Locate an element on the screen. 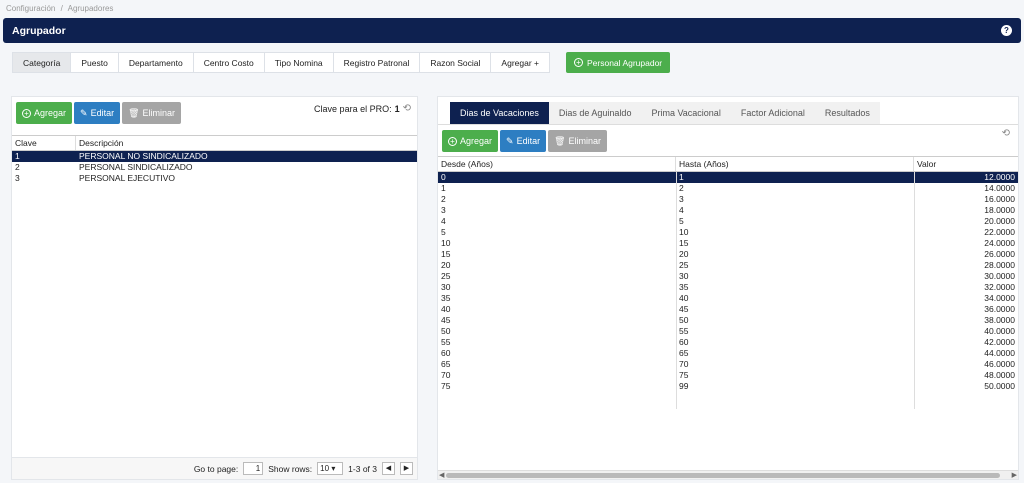  cell-hasta: 20 is located at coordinates (684, 254).